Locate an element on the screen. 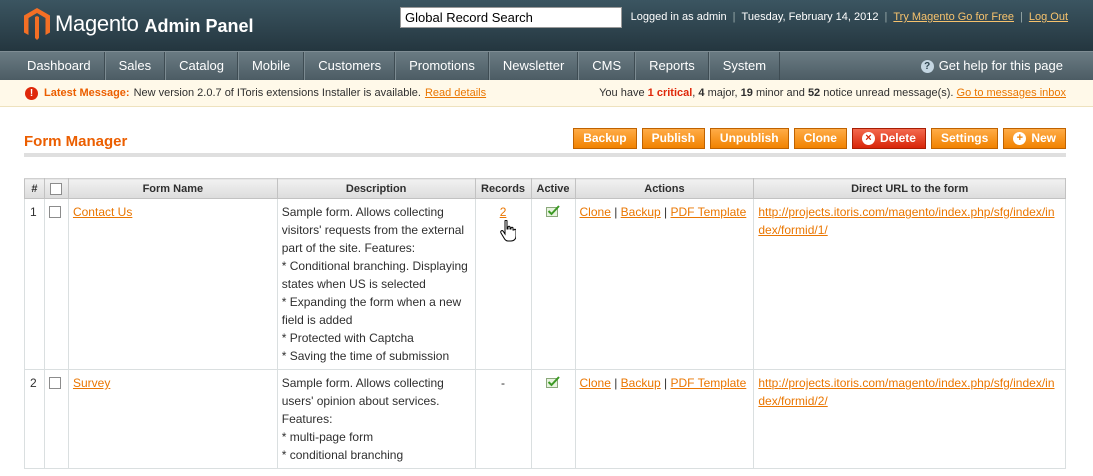 Image resolution: width=1093 pixels, height=476 pixels. new-button: + New is located at coordinates (1034, 138).